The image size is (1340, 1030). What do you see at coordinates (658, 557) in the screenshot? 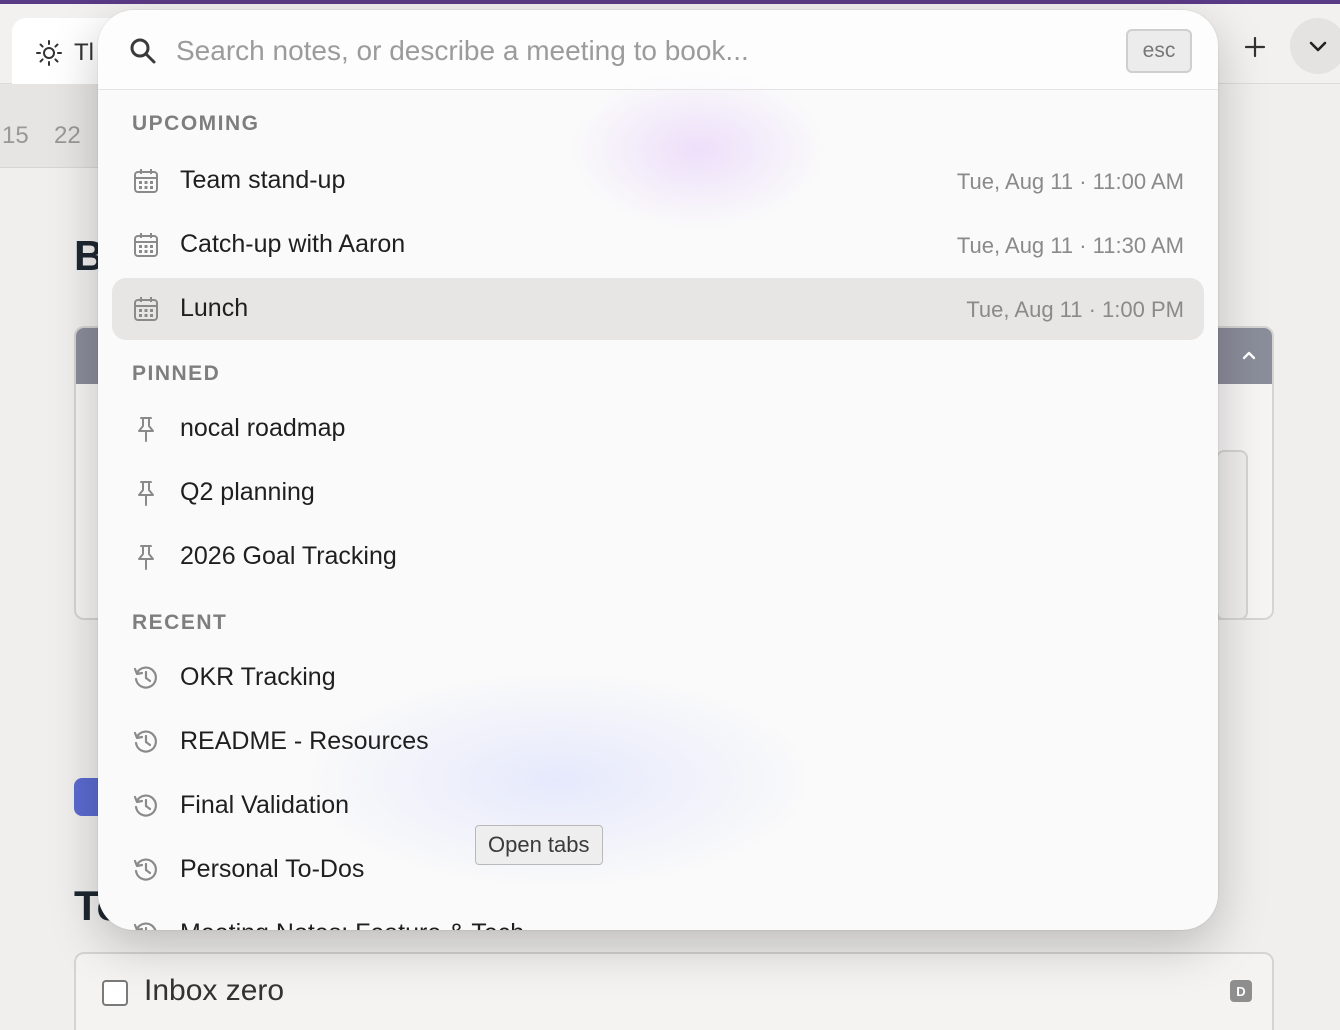
I see `pinned-item: 2026 Goal Tracking` at bounding box center [658, 557].